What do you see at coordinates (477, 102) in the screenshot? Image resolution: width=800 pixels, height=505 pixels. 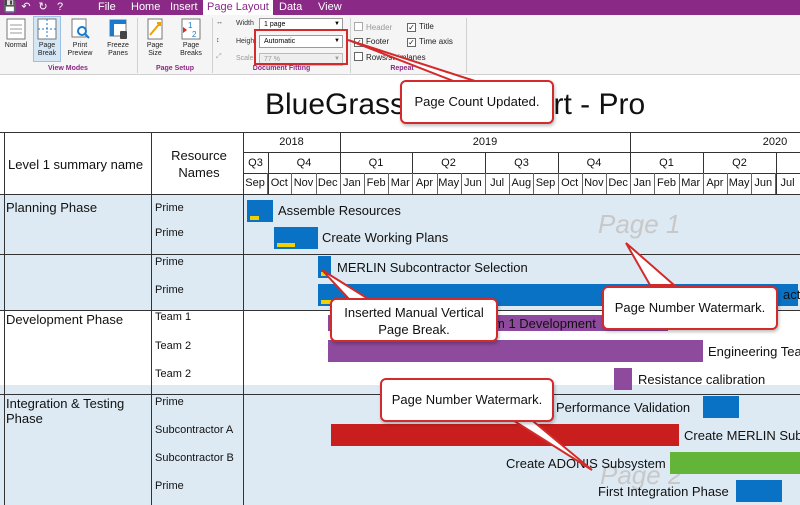 I see `callout-page-count: Page Count Updated.` at bounding box center [477, 102].